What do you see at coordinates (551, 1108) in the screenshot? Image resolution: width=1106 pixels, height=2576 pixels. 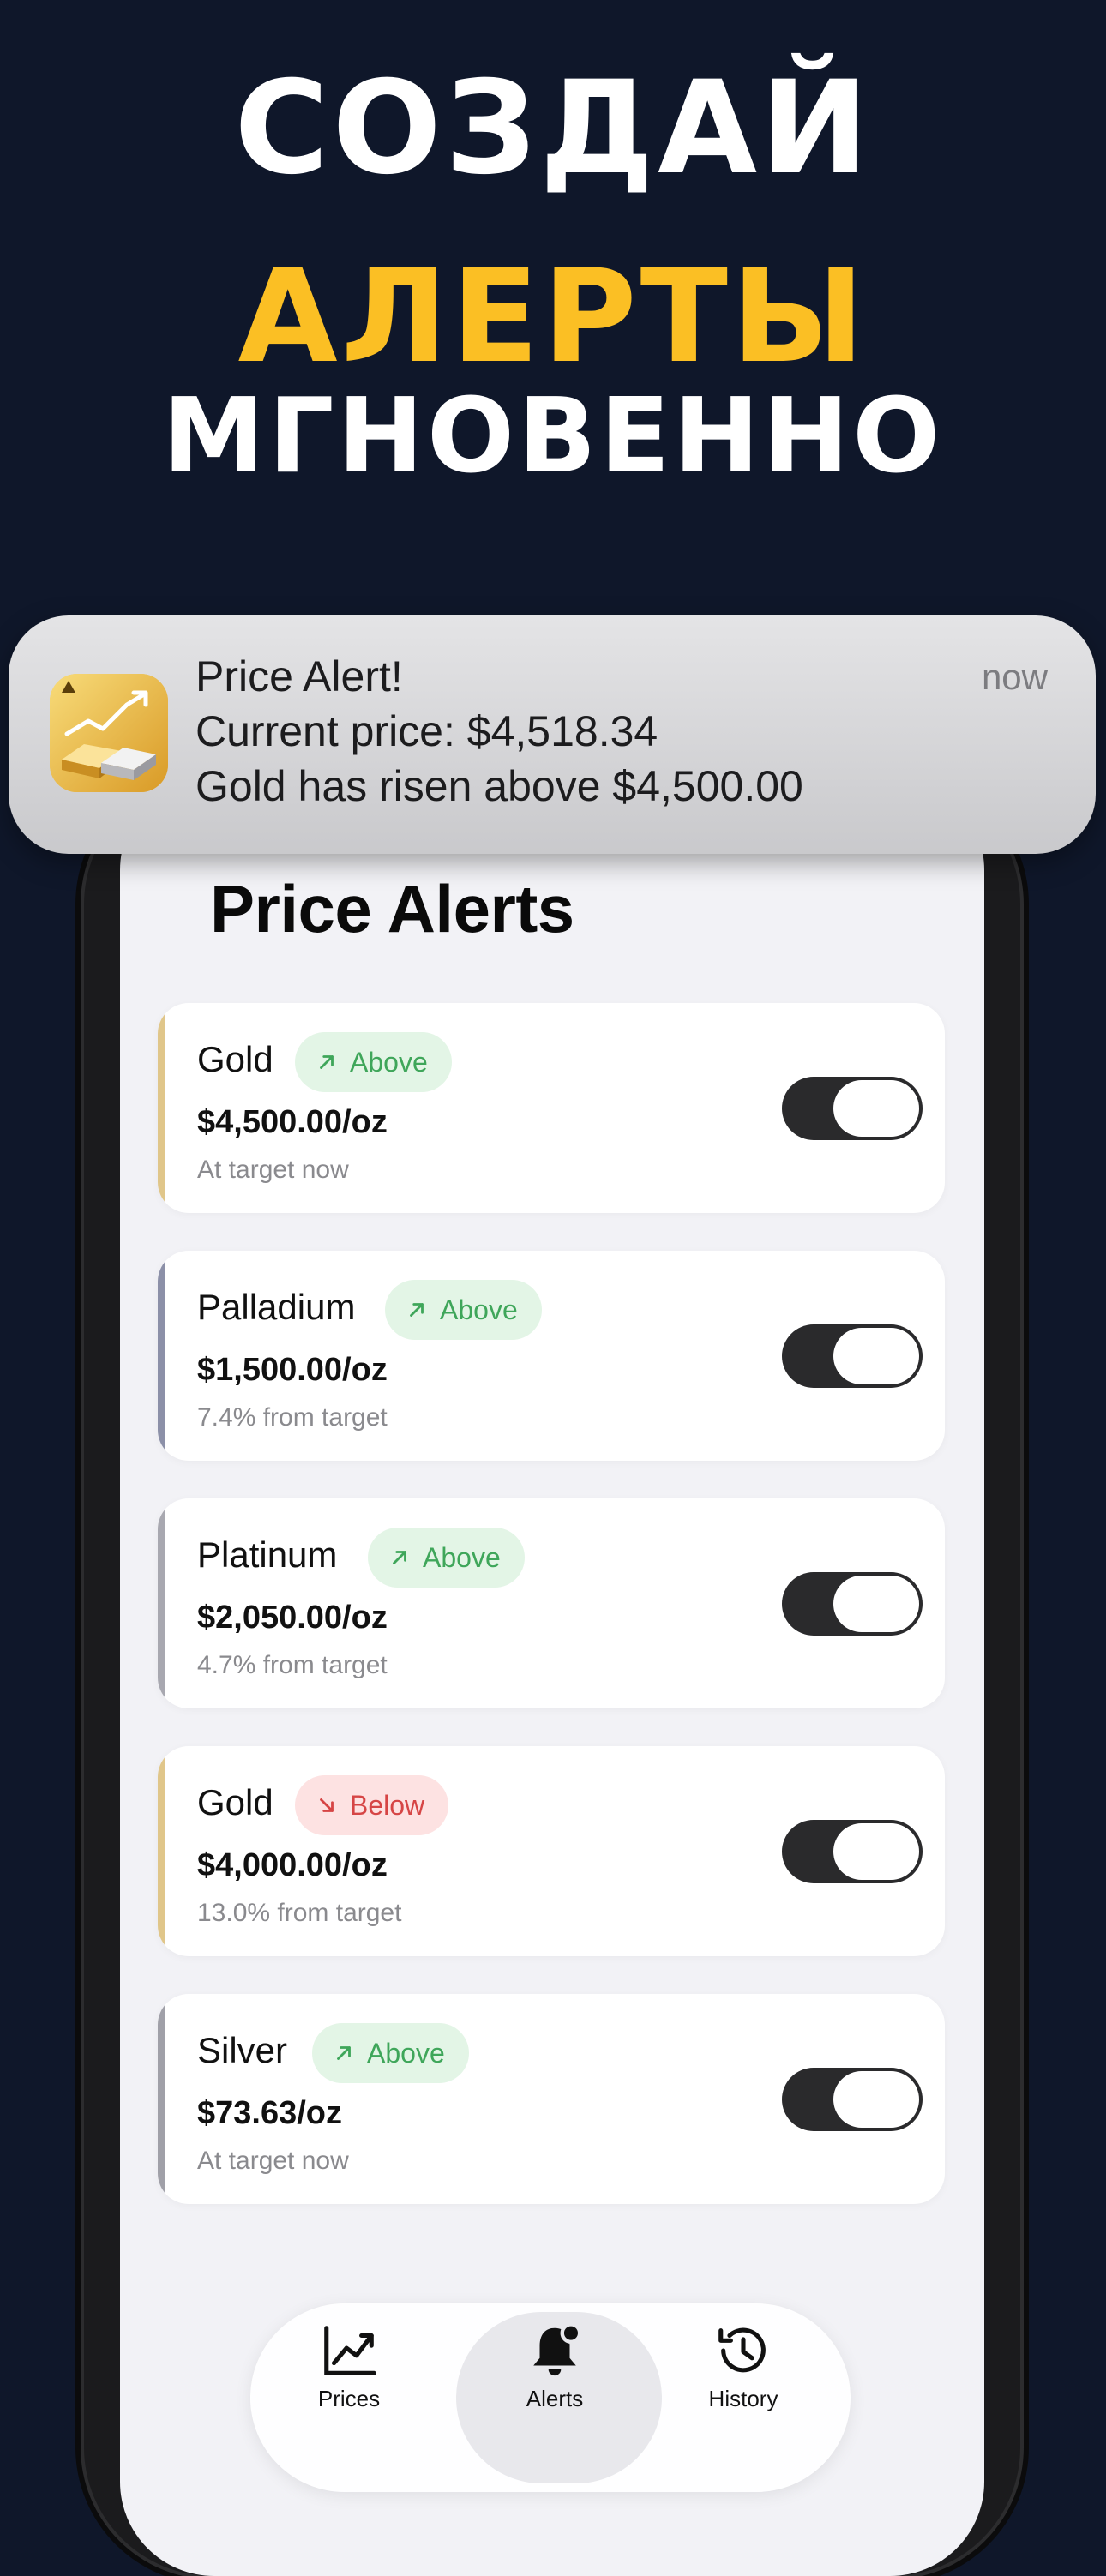 I see `alert-card: Gold Above $4,500.00/oz At target now` at bounding box center [551, 1108].